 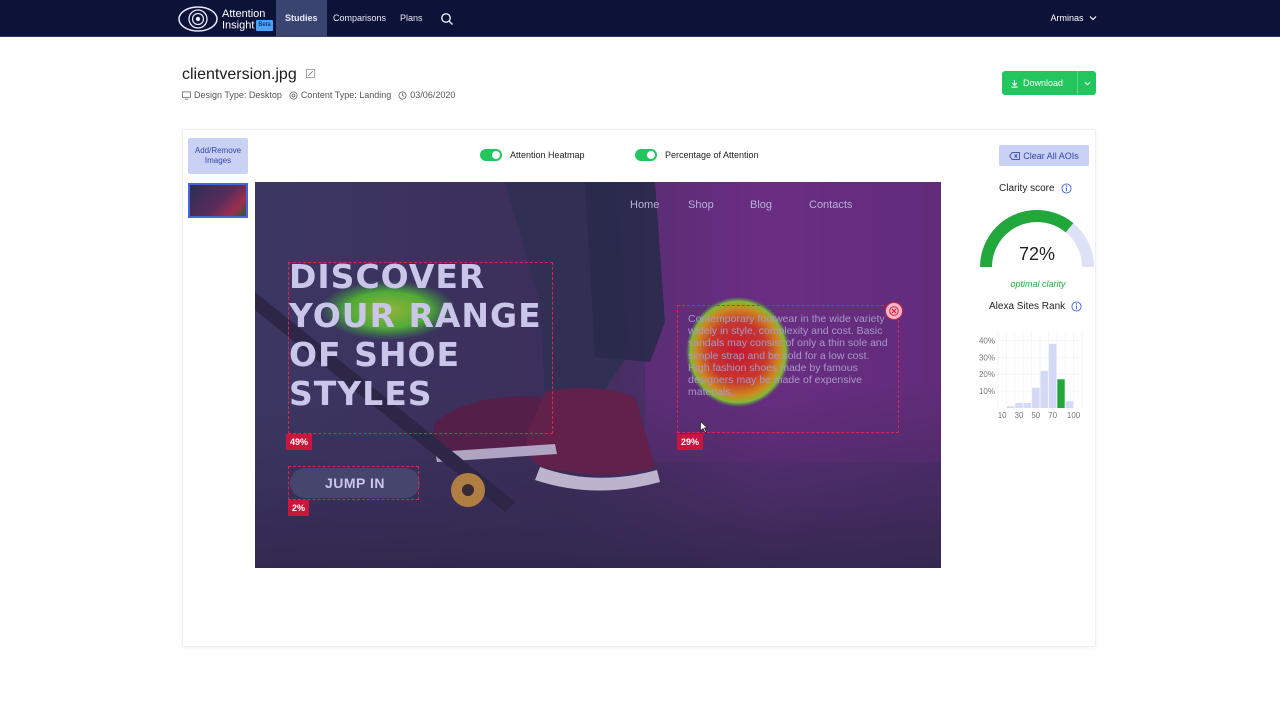 I want to click on edit-icon, so click(x=311, y=73).